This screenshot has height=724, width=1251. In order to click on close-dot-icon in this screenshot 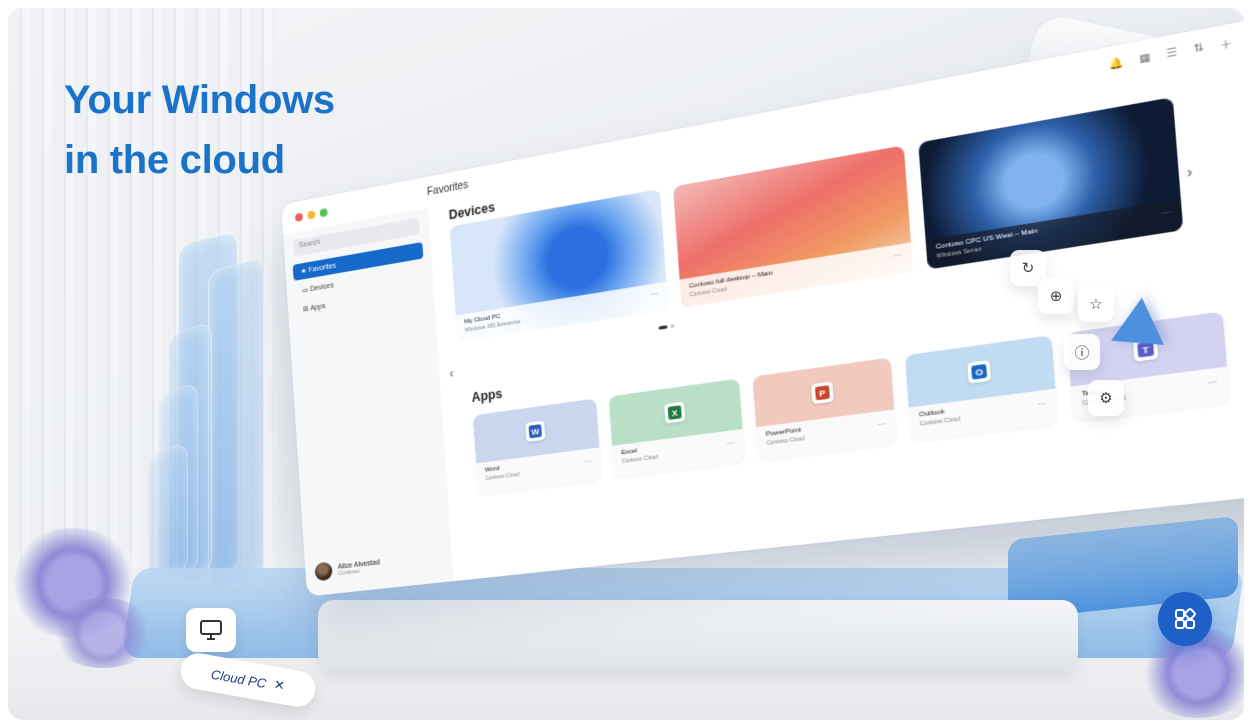, I will do `click(299, 217)`.